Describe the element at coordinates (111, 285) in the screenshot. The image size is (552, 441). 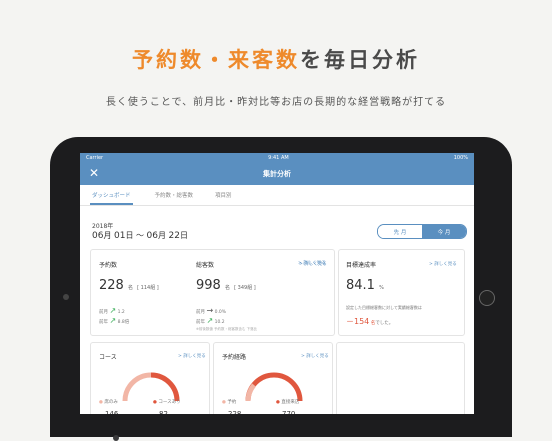
I see `reservations-number: 228` at that location.